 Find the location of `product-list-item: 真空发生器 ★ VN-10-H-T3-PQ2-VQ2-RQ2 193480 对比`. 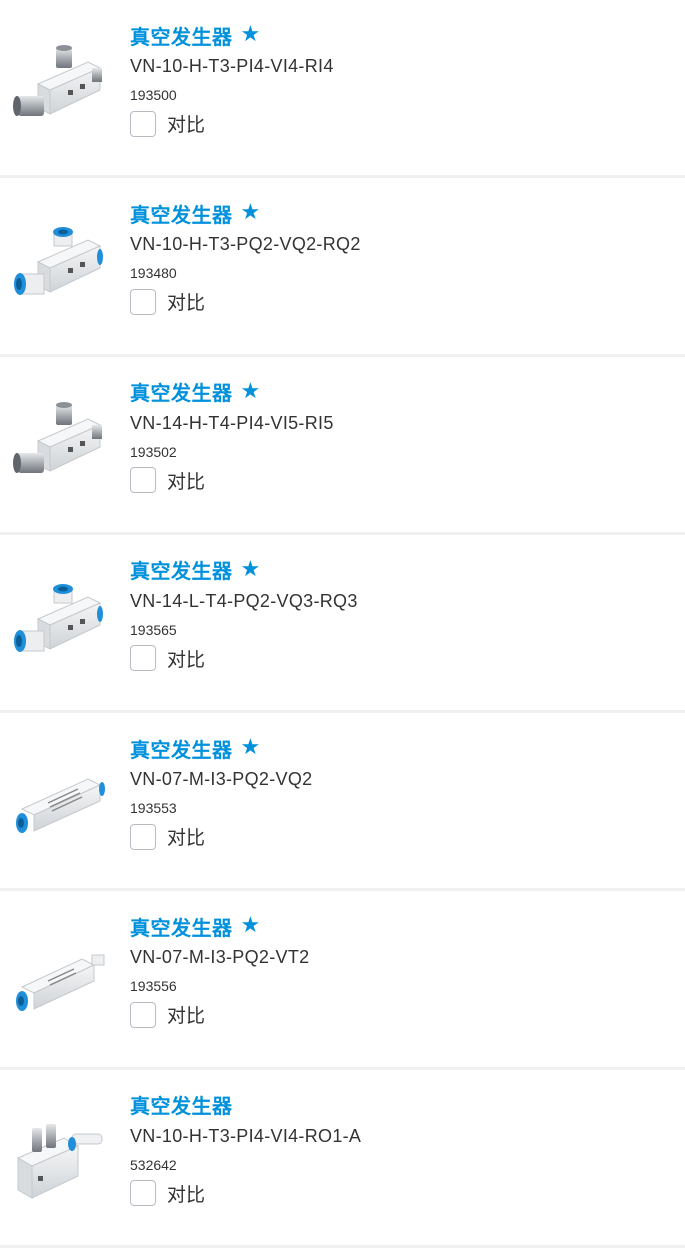

product-list-item: 真空发生器 ★ VN-10-H-T3-PQ2-VQ2-RQ2 193480 对比 is located at coordinates (342, 267).